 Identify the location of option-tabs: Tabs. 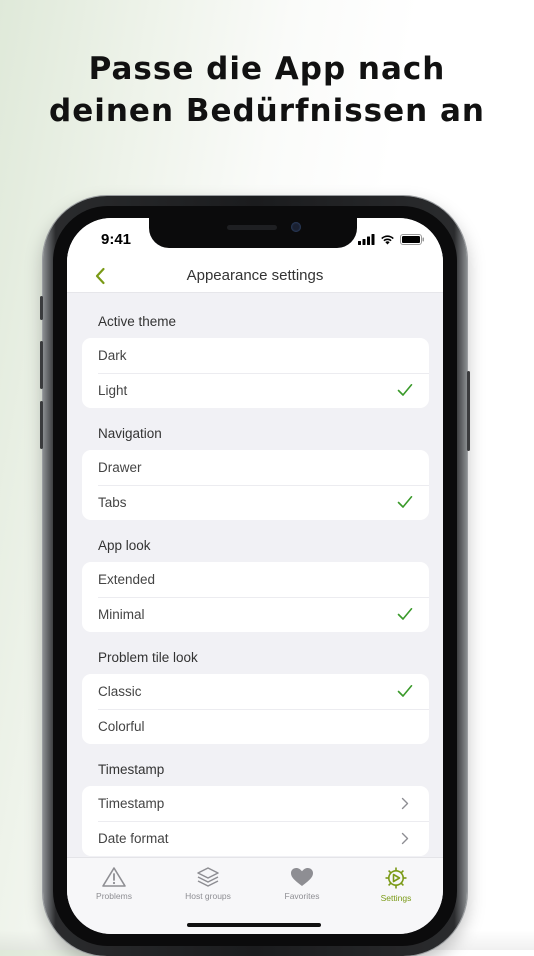
(255, 502).